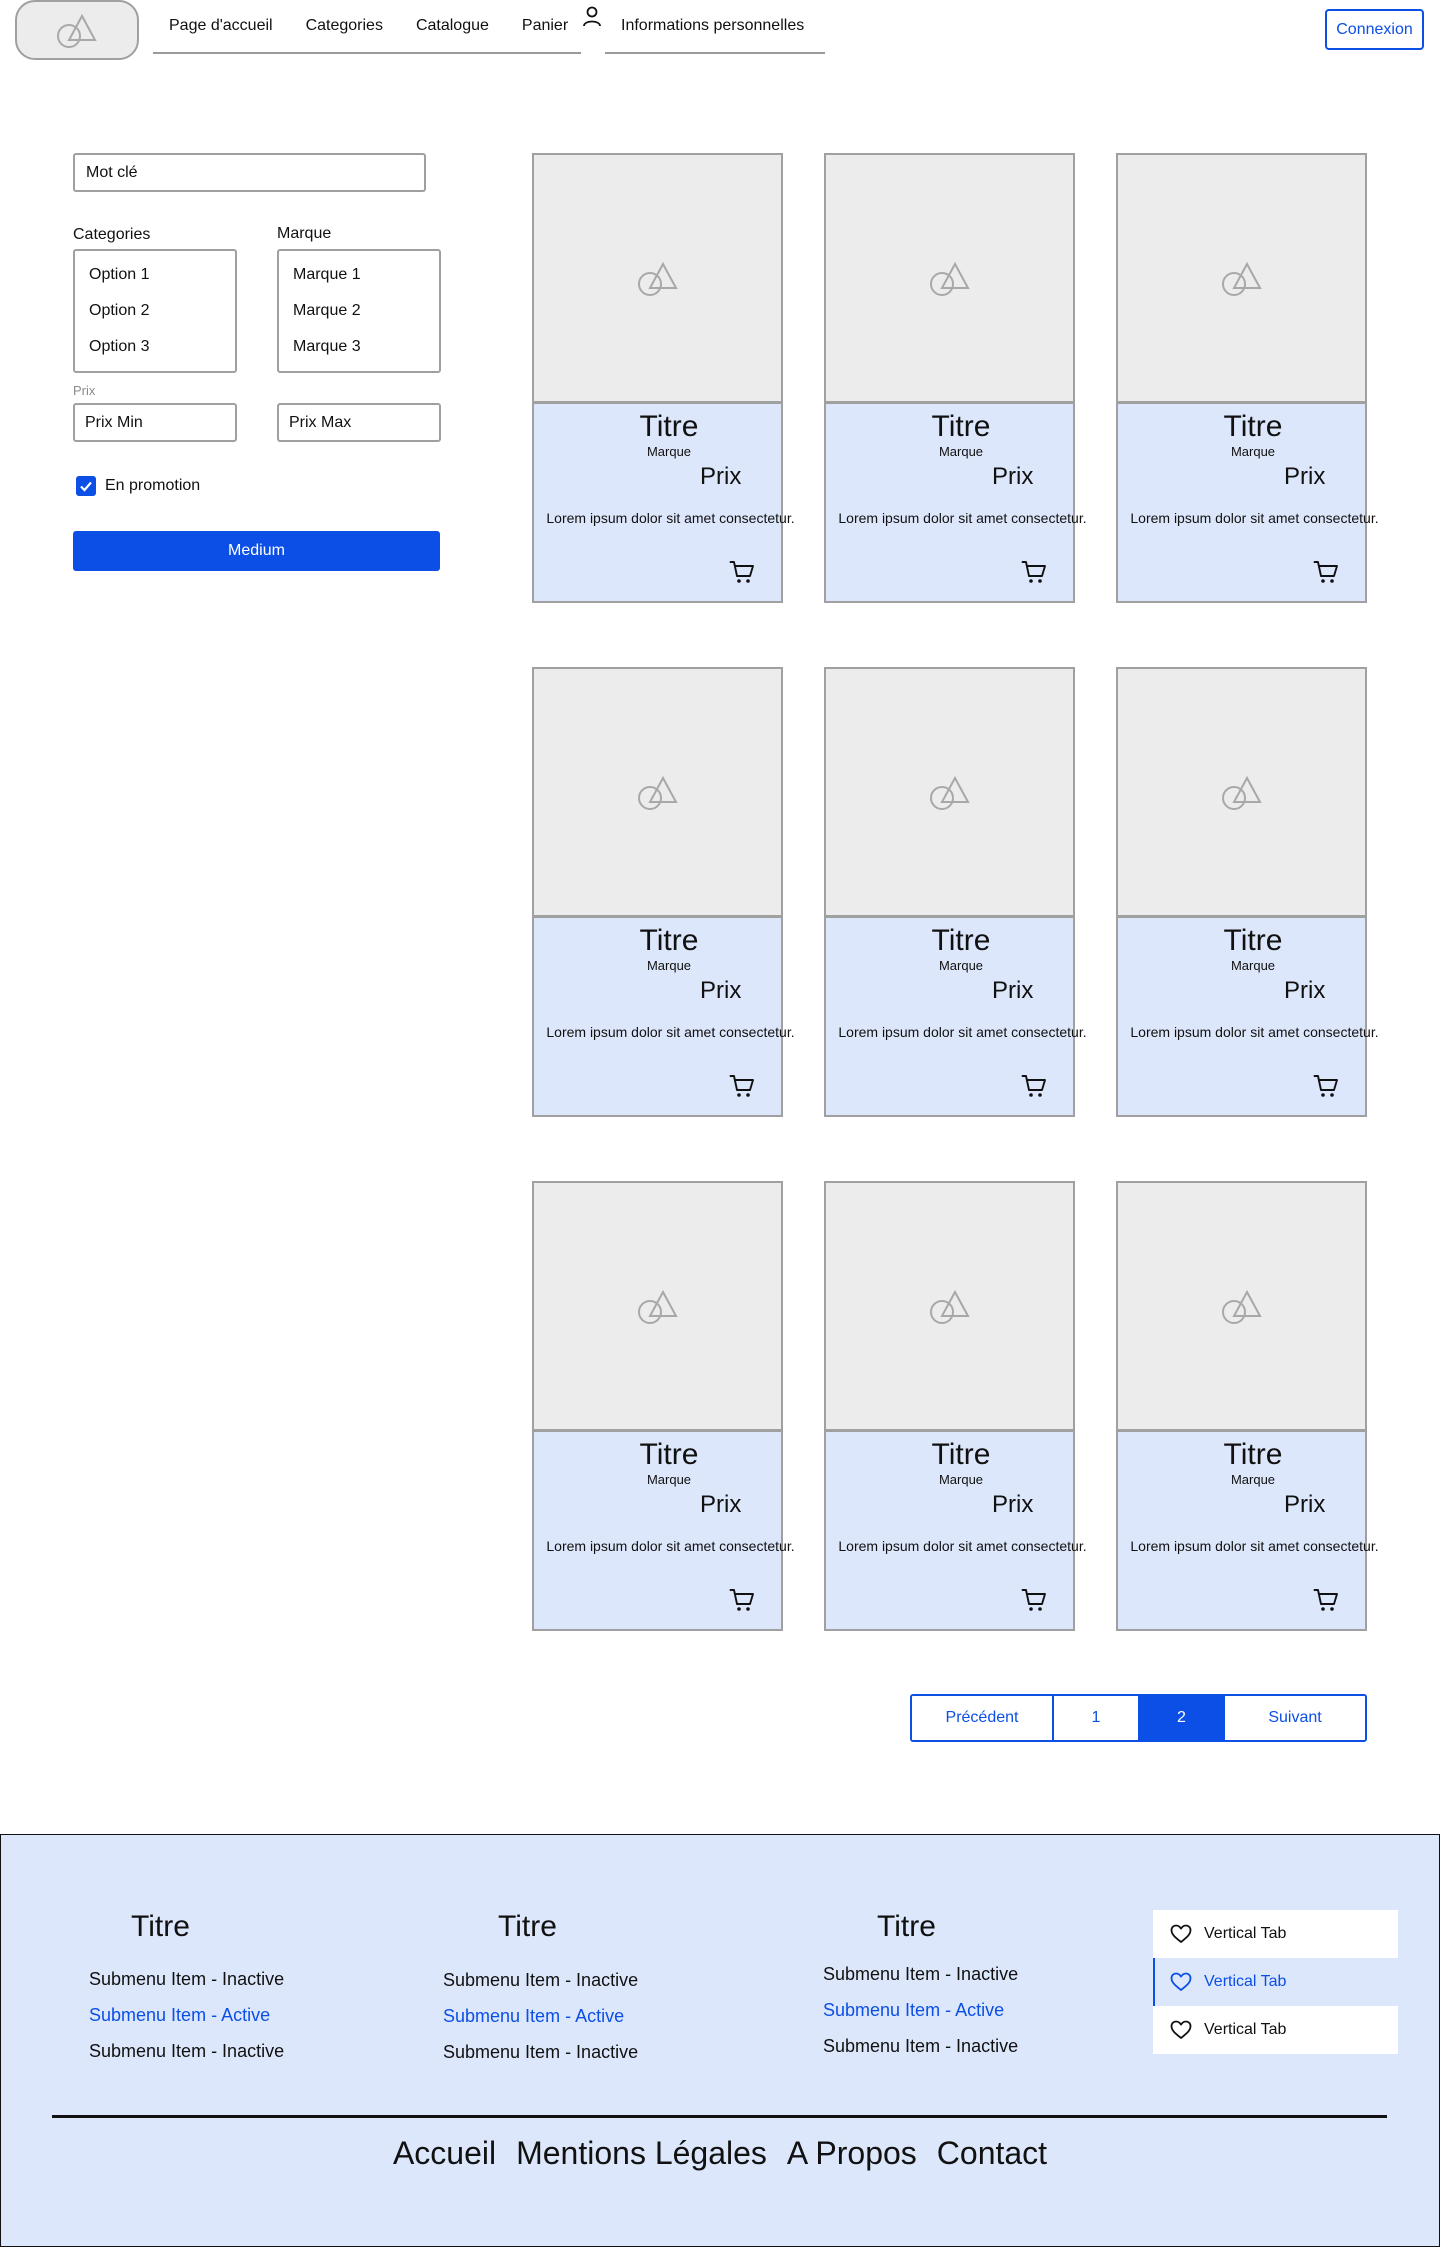  I want to click on price-min-input, so click(155, 422).